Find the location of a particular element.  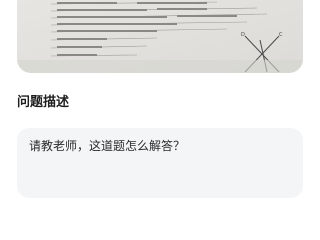

svg-text: C is located at coordinates (281, 35).